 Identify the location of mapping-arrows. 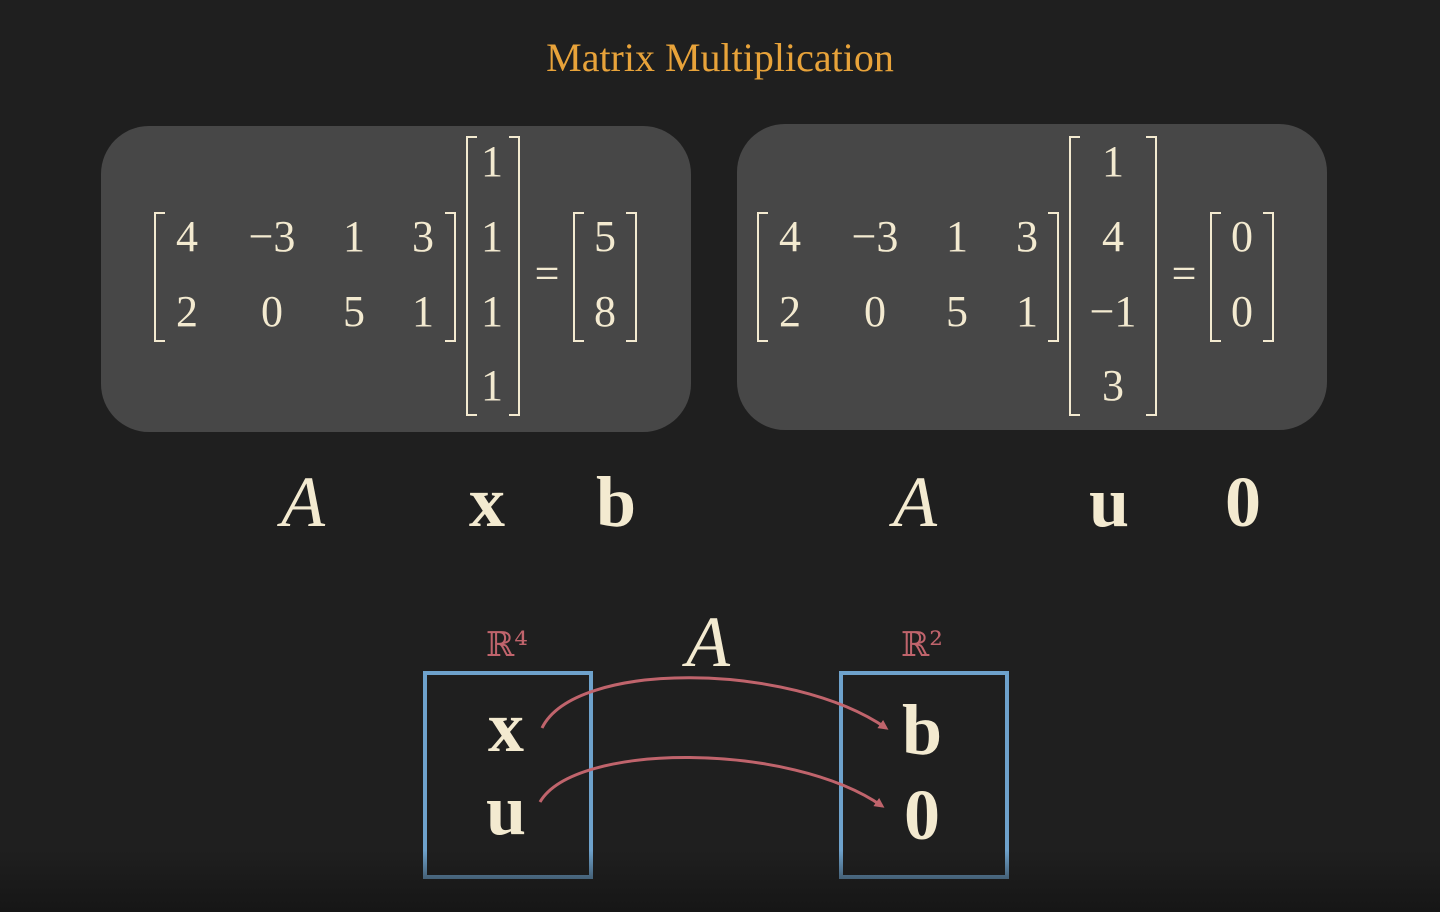
(713, 742).